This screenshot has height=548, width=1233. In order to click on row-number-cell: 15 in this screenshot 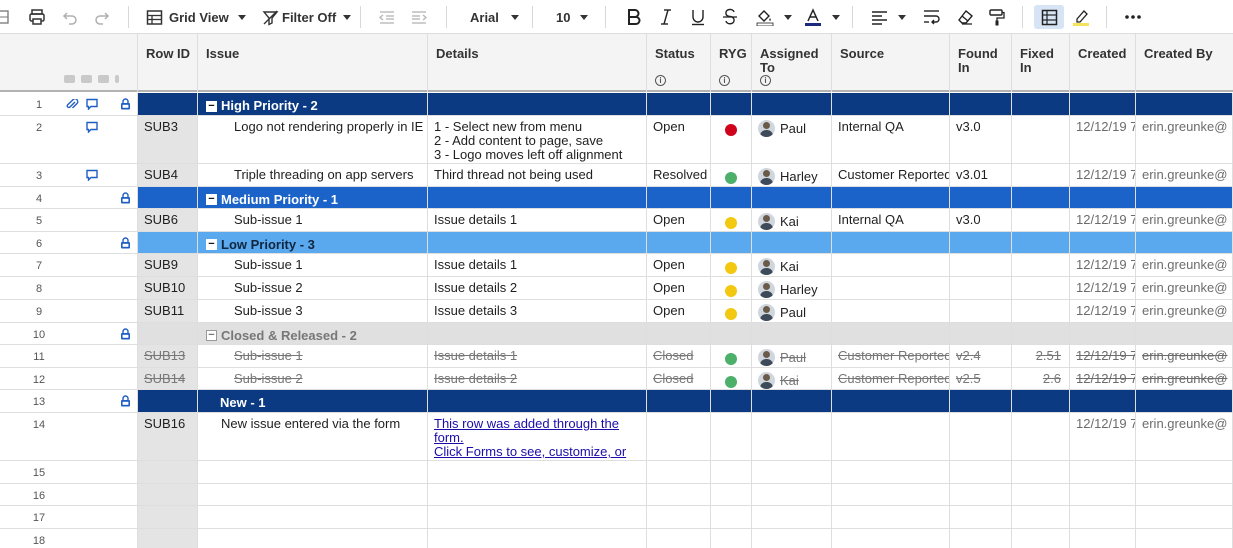, I will do `click(69, 472)`.